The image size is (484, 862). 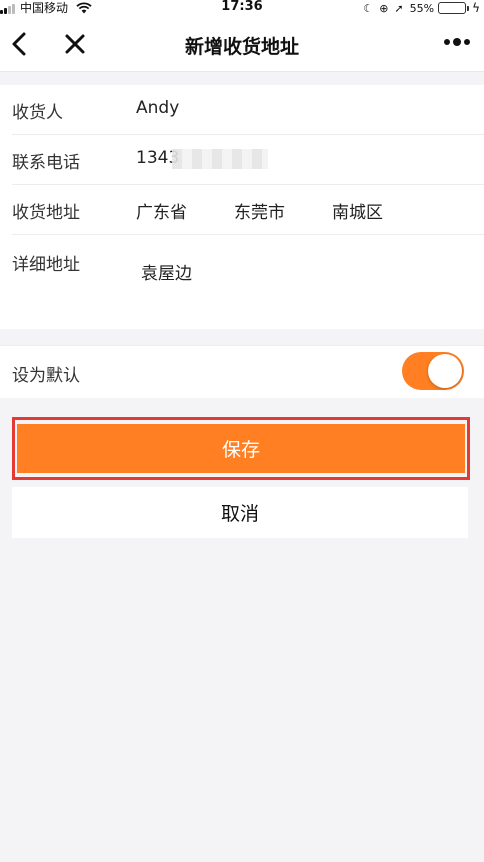 I want to click on location-icon: ➚, so click(x=399, y=8).